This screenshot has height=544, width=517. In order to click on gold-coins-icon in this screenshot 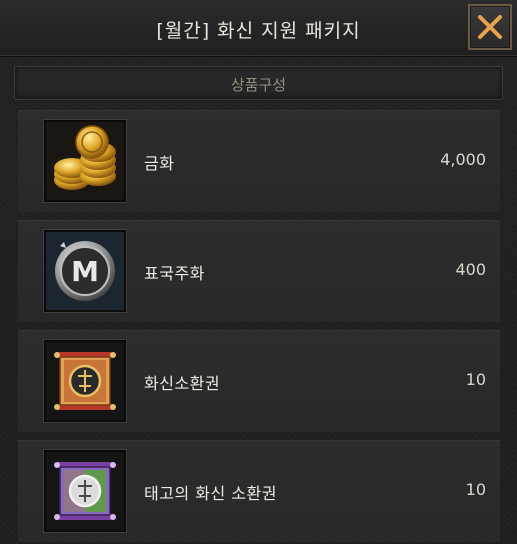, I will do `click(85, 161)`.